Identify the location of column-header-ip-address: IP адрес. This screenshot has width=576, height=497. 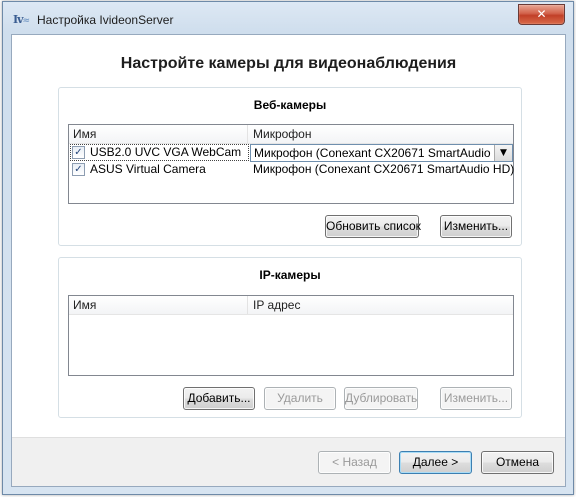
(276, 305).